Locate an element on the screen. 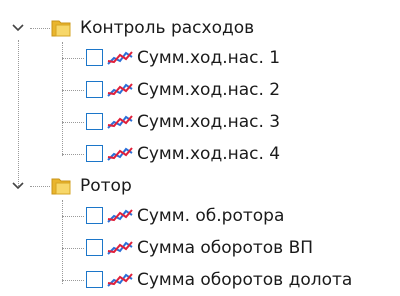 The height and width of the screenshot is (296, 400). tree-item: Сумм.ход.нас. 2 is located at coordinates (200, 90).